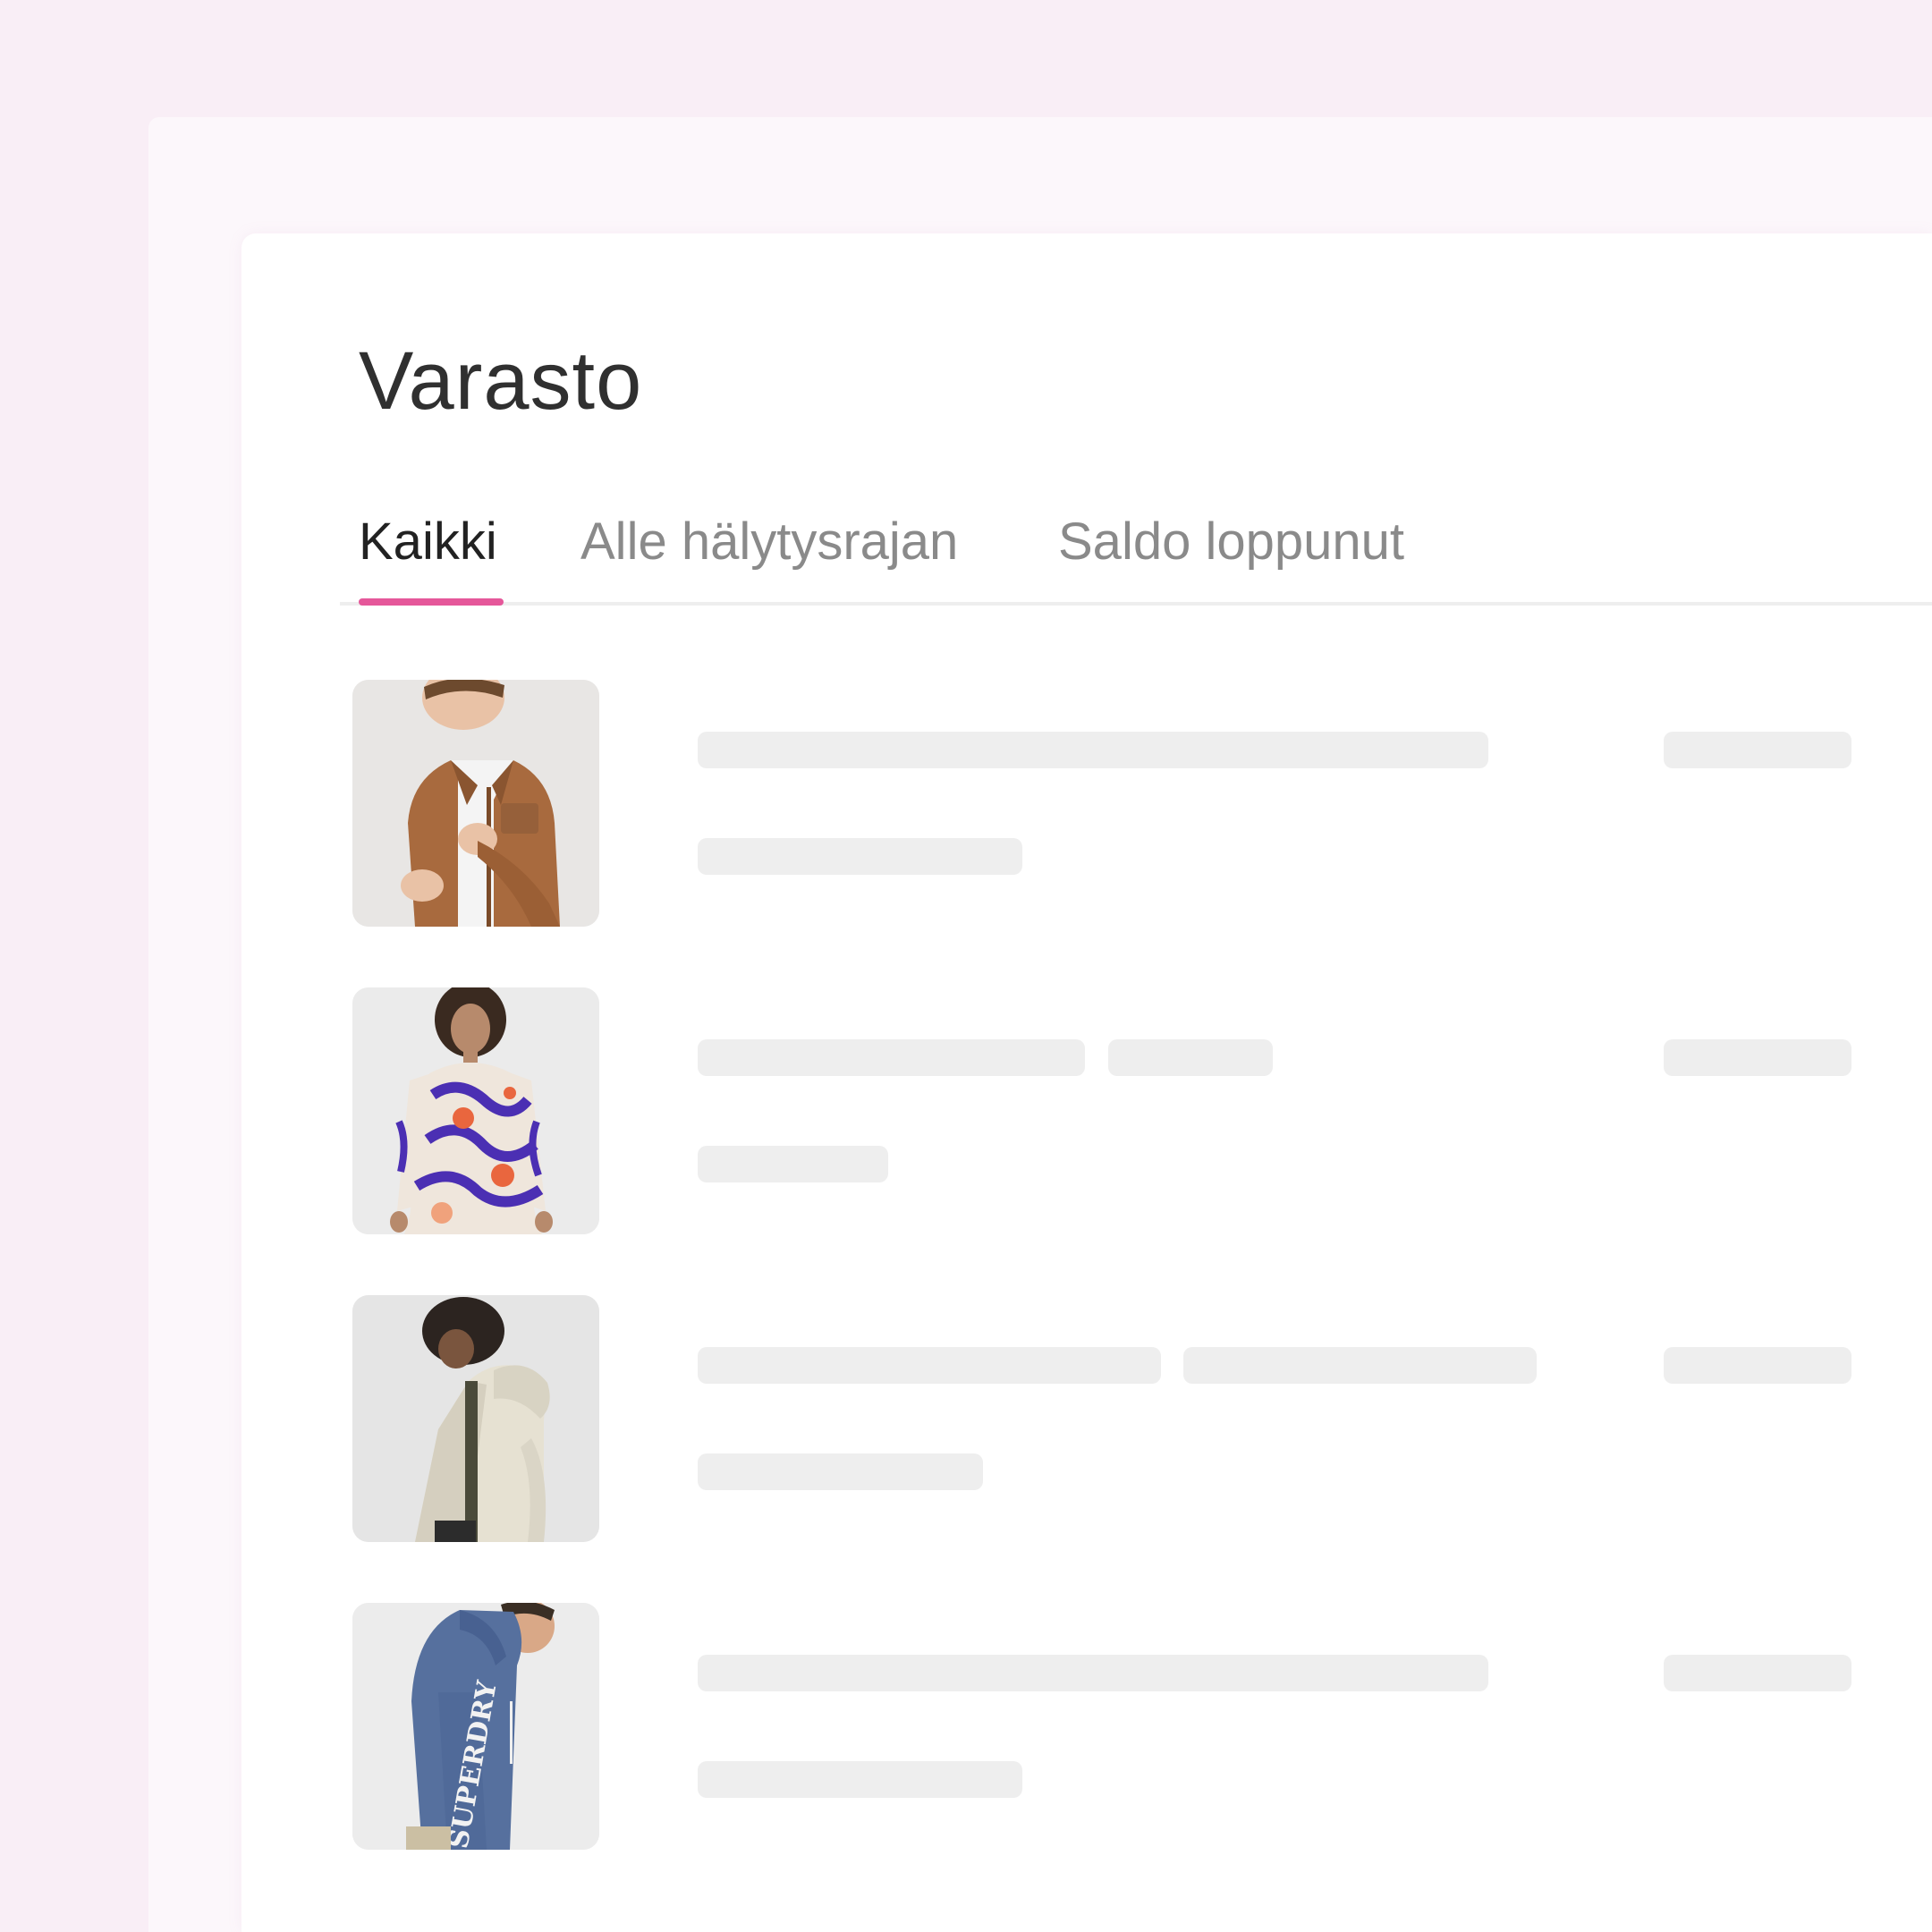 This screenshot has width=1932, height=1932. What do you see at coordinates (1231, 542) in the screenshot?
I see `tab-out-of-stock: Saldo loppunut` at bounding box center [1231, 542].